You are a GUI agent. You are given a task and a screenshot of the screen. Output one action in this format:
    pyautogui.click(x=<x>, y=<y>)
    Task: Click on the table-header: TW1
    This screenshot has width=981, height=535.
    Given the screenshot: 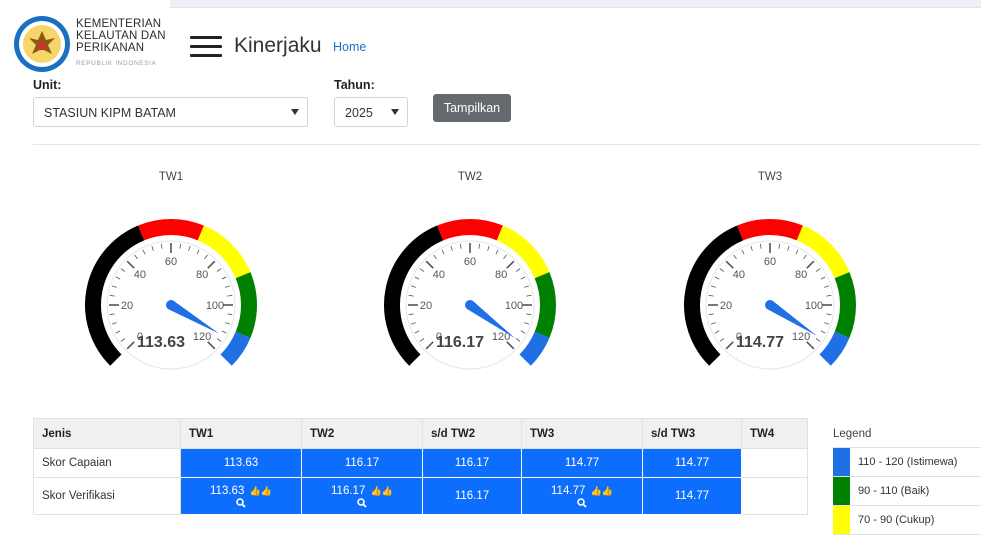 What is the action you would take?
    pyautogui.click(x=241, y=433)
    